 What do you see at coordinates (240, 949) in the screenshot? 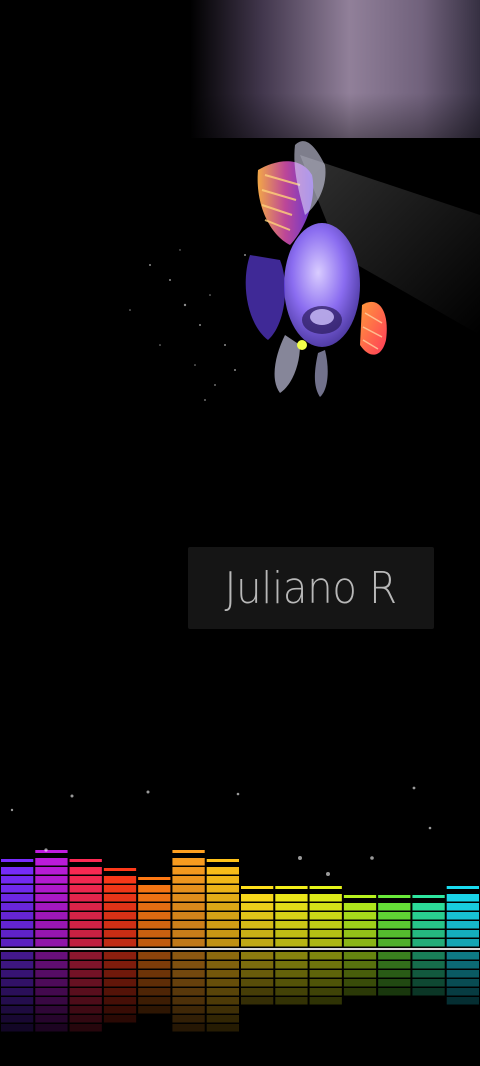
I see `equalizer-baseline` at bounding box center [240, 949].